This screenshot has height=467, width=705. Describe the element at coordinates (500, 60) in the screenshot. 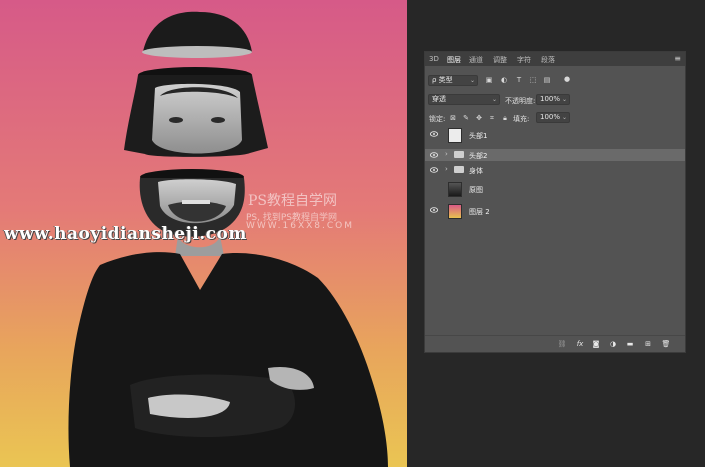

I see `tab-adjustments: 调整` at that location.